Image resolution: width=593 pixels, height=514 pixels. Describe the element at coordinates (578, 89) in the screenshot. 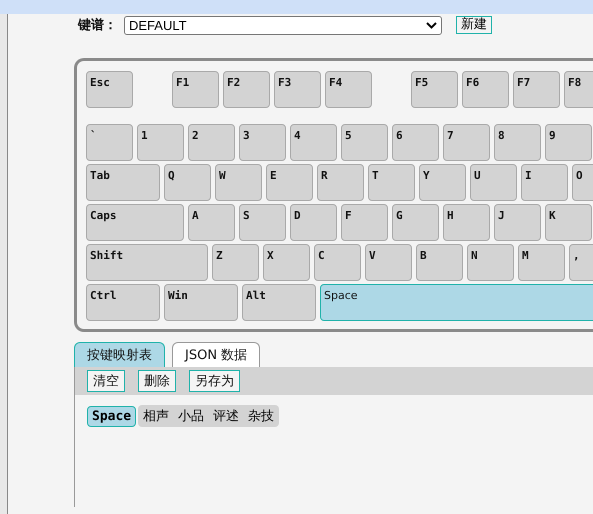

I see `key: F8` at that location.